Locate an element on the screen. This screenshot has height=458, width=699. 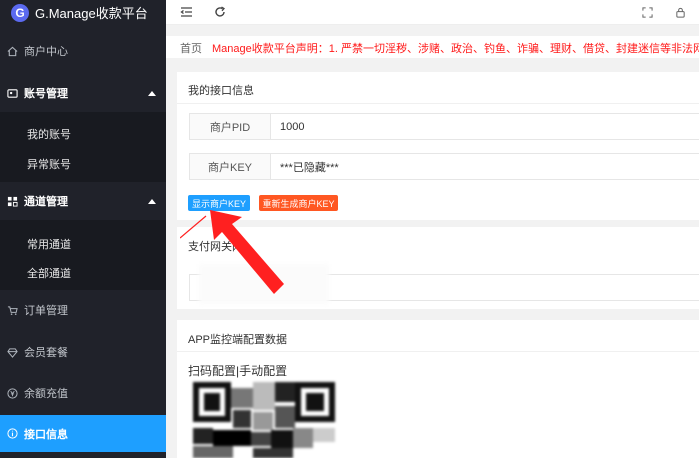
sidebar-item-my-account: 我的账号 is located at coordinates (83, 134).